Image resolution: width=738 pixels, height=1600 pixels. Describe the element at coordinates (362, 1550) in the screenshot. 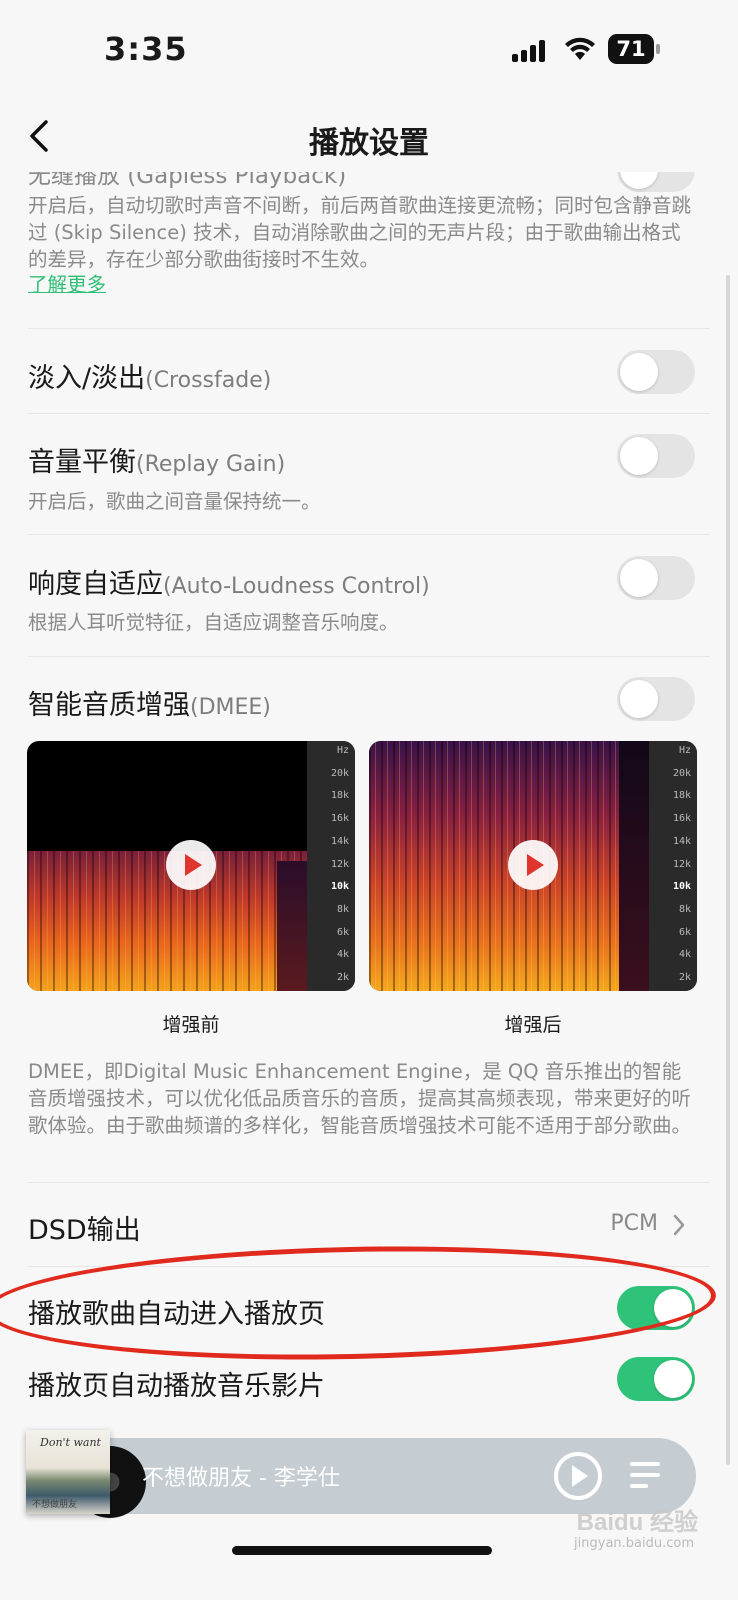

I see `home-indicator` at that location.